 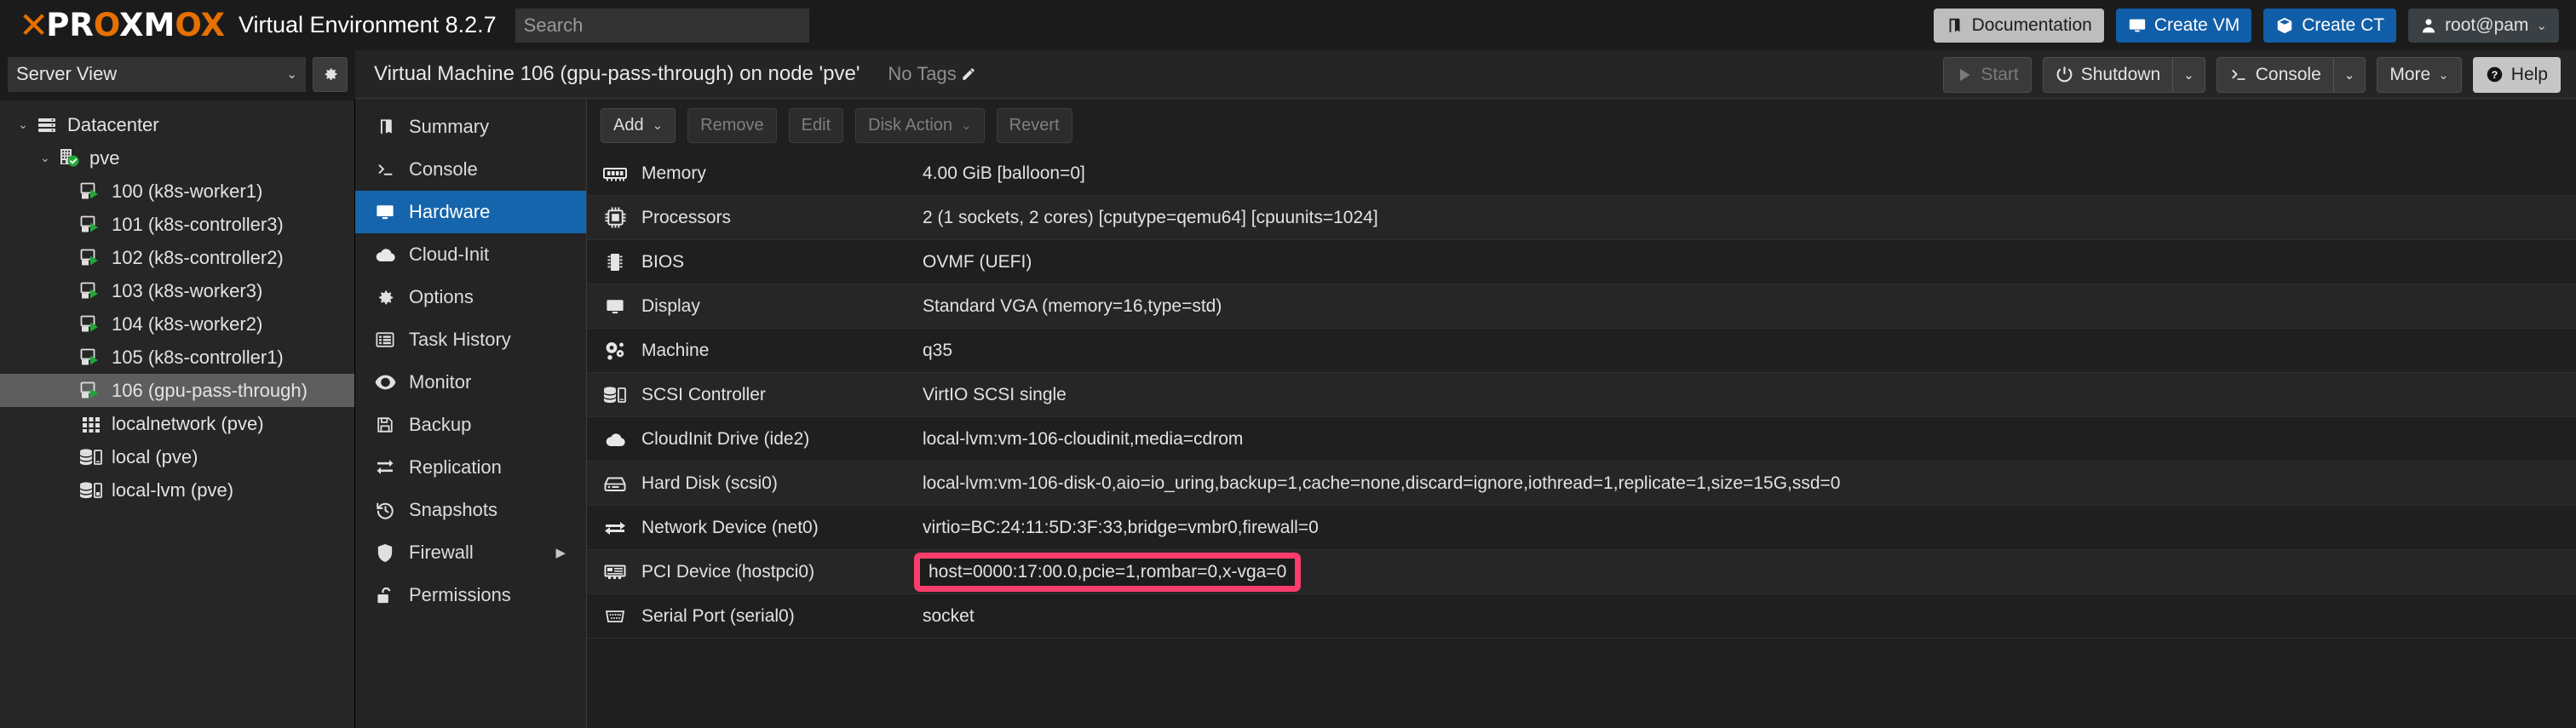 I want to click on nav-item-summary: Summary, so click(x=470, y=127).